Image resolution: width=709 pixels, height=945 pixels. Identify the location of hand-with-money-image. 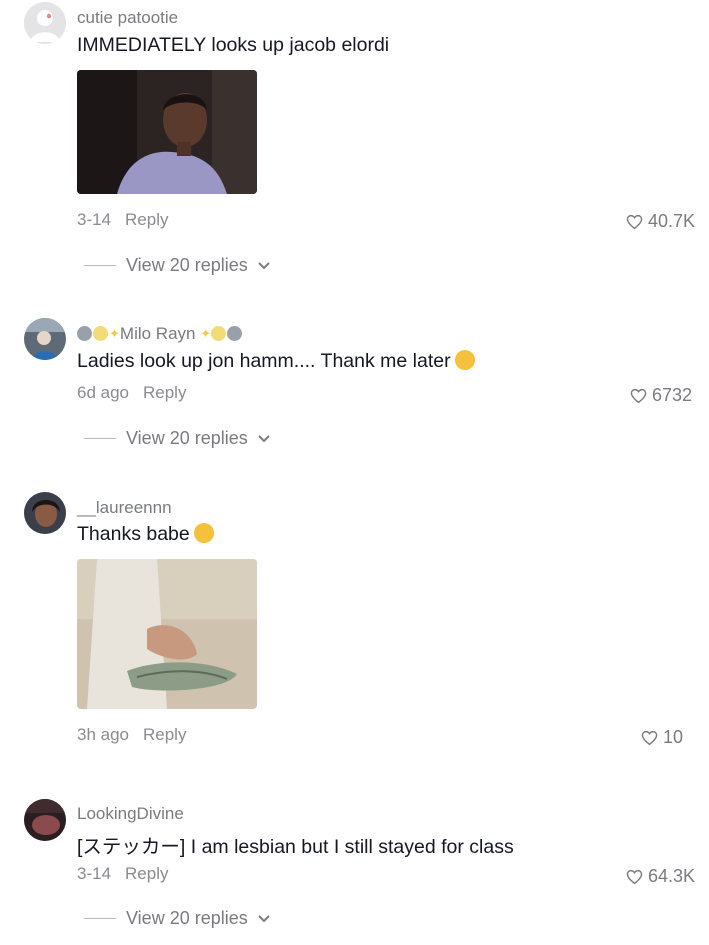
(167, 634).